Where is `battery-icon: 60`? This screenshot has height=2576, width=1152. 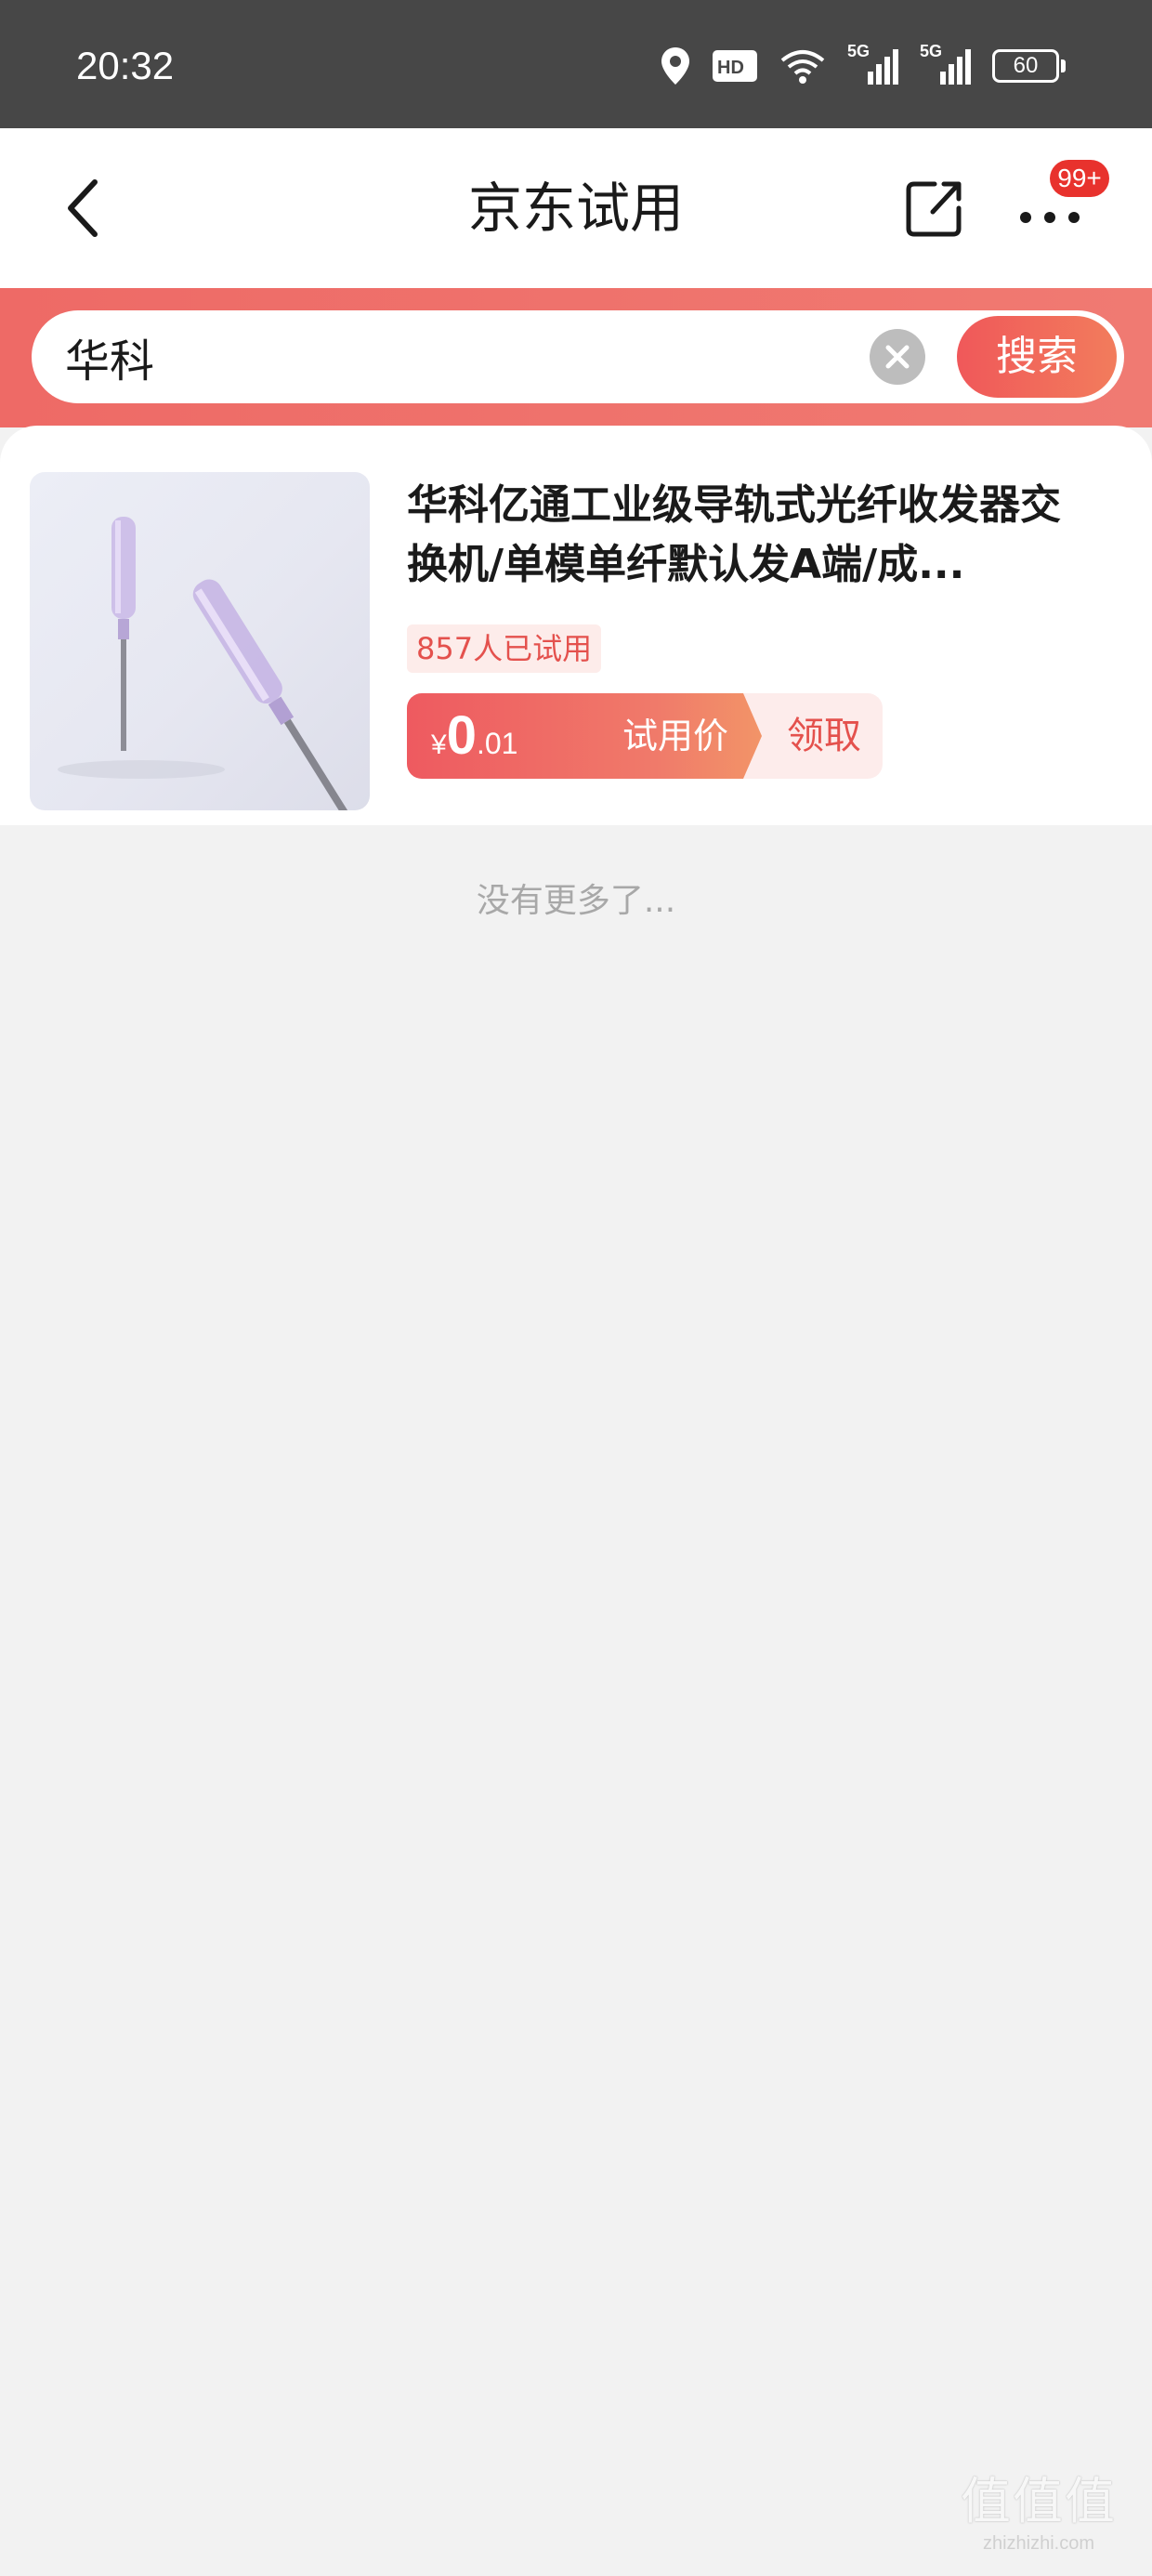
battery-icon: 60 is located at coordinates (1029, 66).